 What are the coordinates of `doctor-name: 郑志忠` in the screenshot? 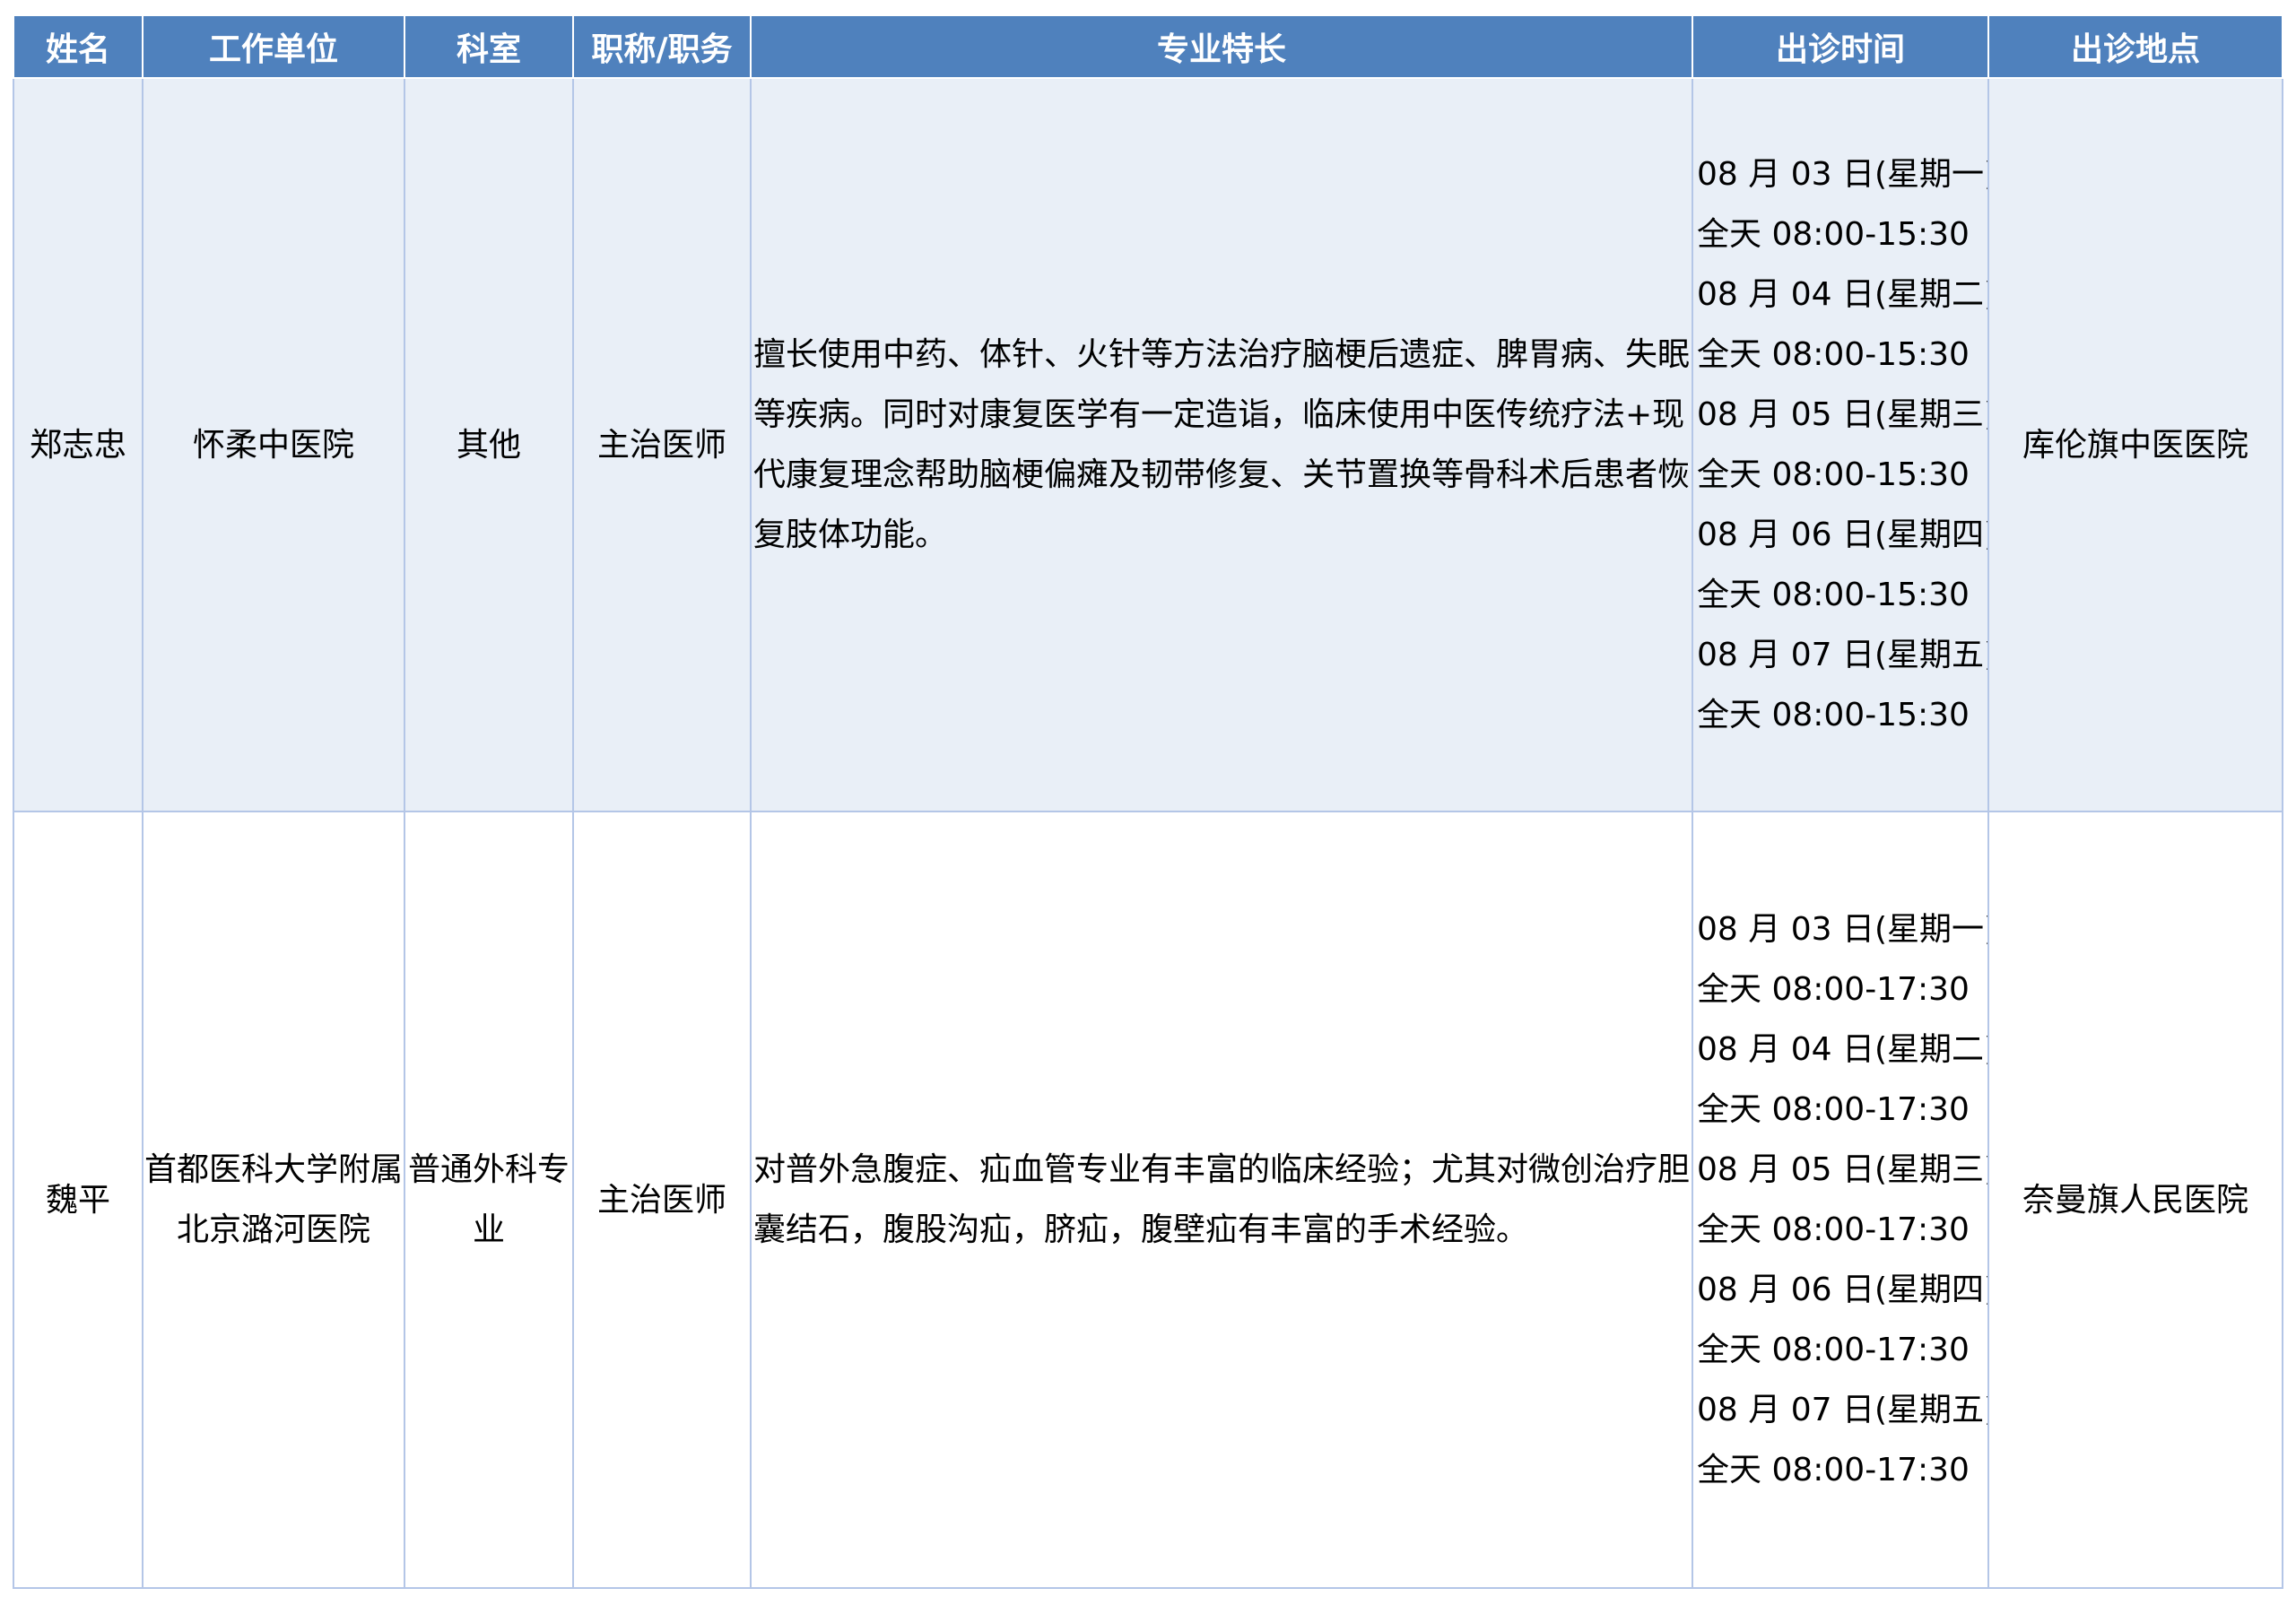 It's located at (78, 444).